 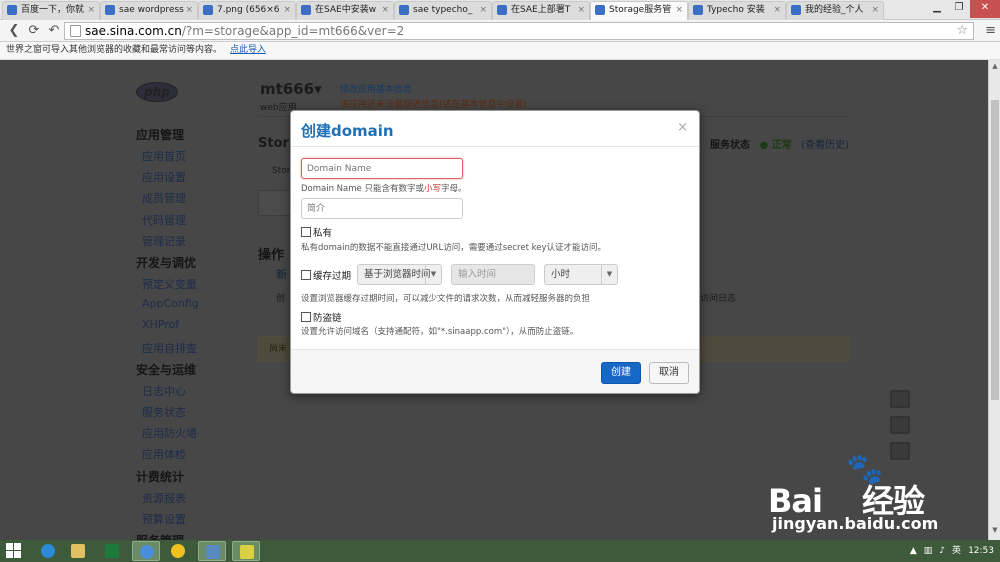 I want to click on sidebar-item: 预定义变量, so click(x=169, y=284).